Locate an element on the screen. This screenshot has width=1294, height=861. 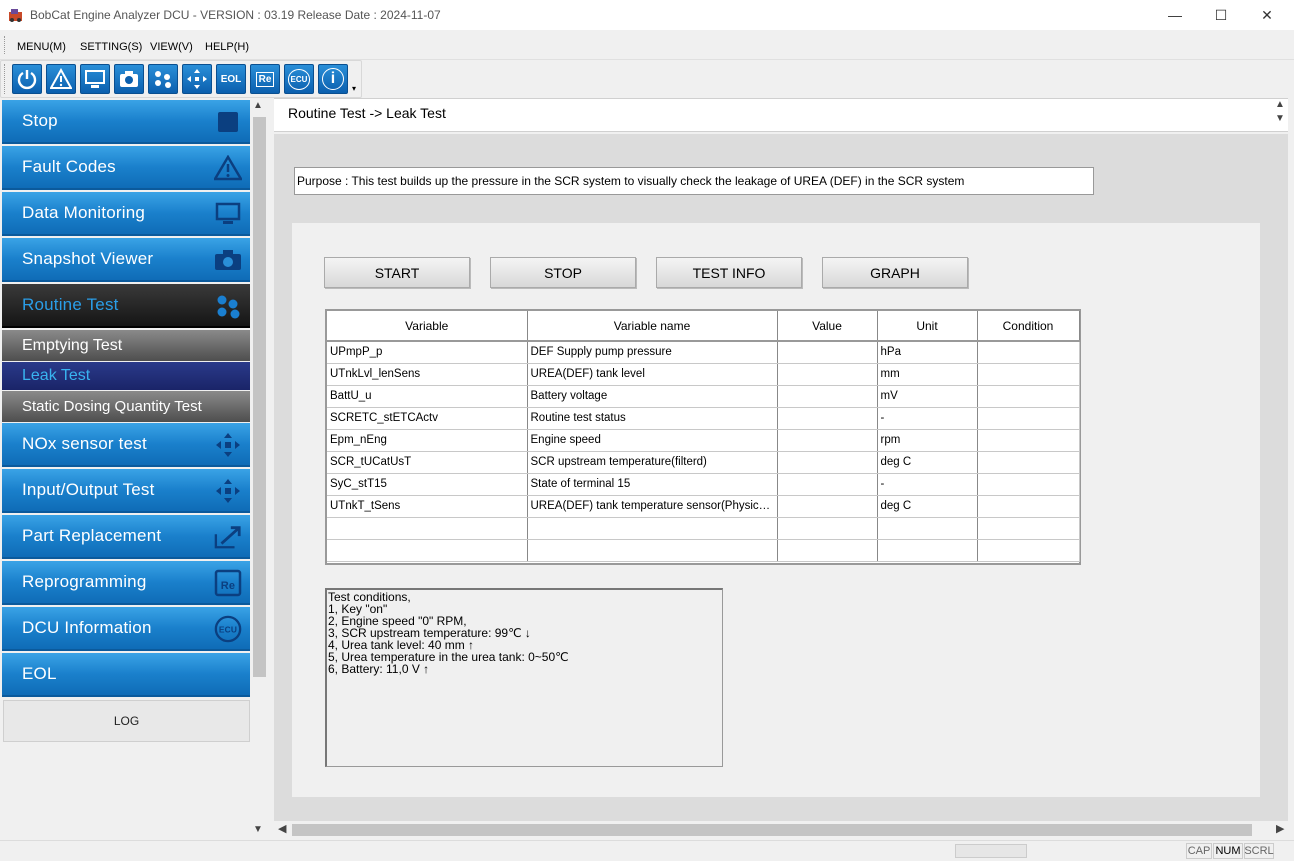
sidebar-item-data-monitoring: Data Monitoring is located at coordinates (126, 214).